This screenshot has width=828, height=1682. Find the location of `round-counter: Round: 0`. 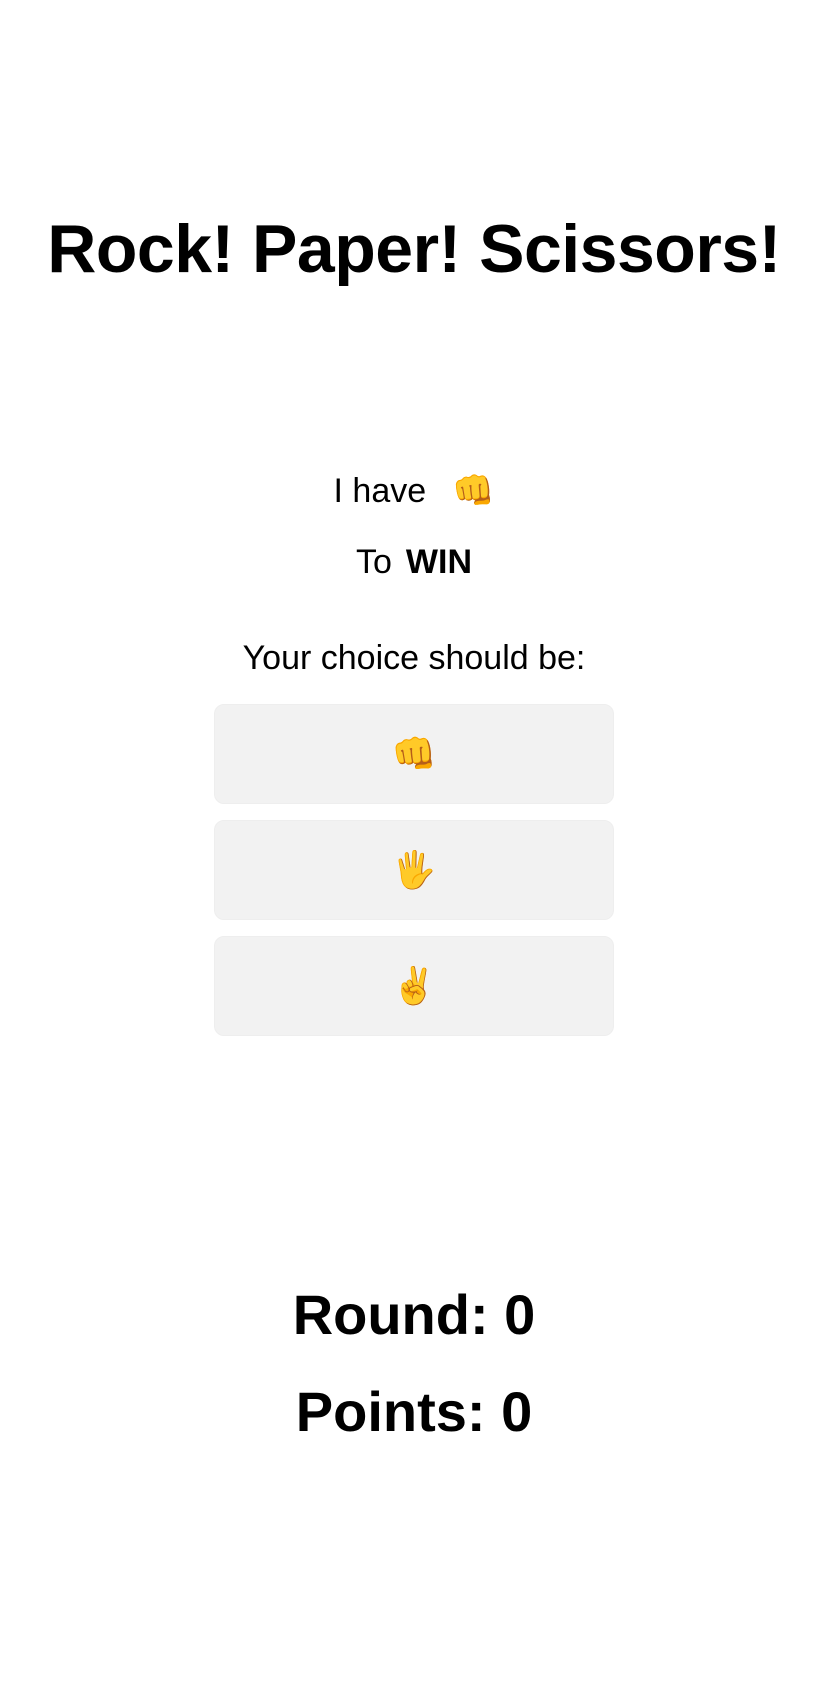

round-counter: Round: 0 is located at coordinates (414, 1314).